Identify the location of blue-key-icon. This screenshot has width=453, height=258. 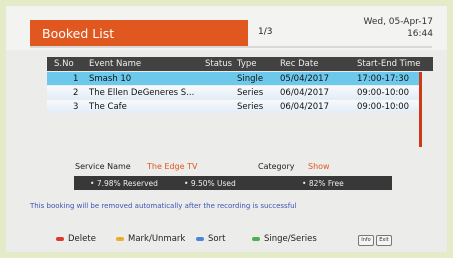
(200, 239).